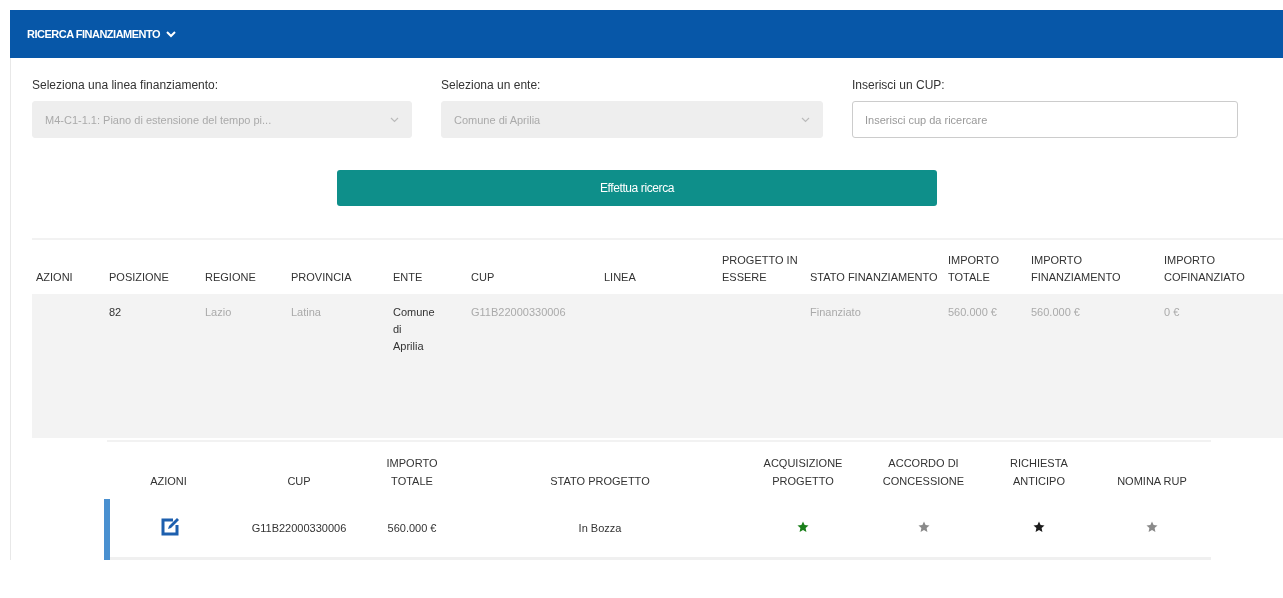 Image resolution: width=1283 pixels, height=598 pixels. Describe the element at coordinates (923, 472) in the screenshot. I see `column-header: ACCORDO DI CONCESSIONE` at that location.